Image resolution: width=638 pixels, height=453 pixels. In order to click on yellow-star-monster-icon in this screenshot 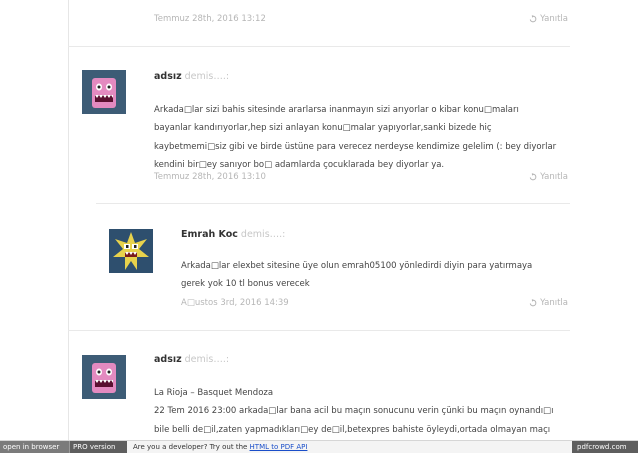, I will do `click(131, 251)`.